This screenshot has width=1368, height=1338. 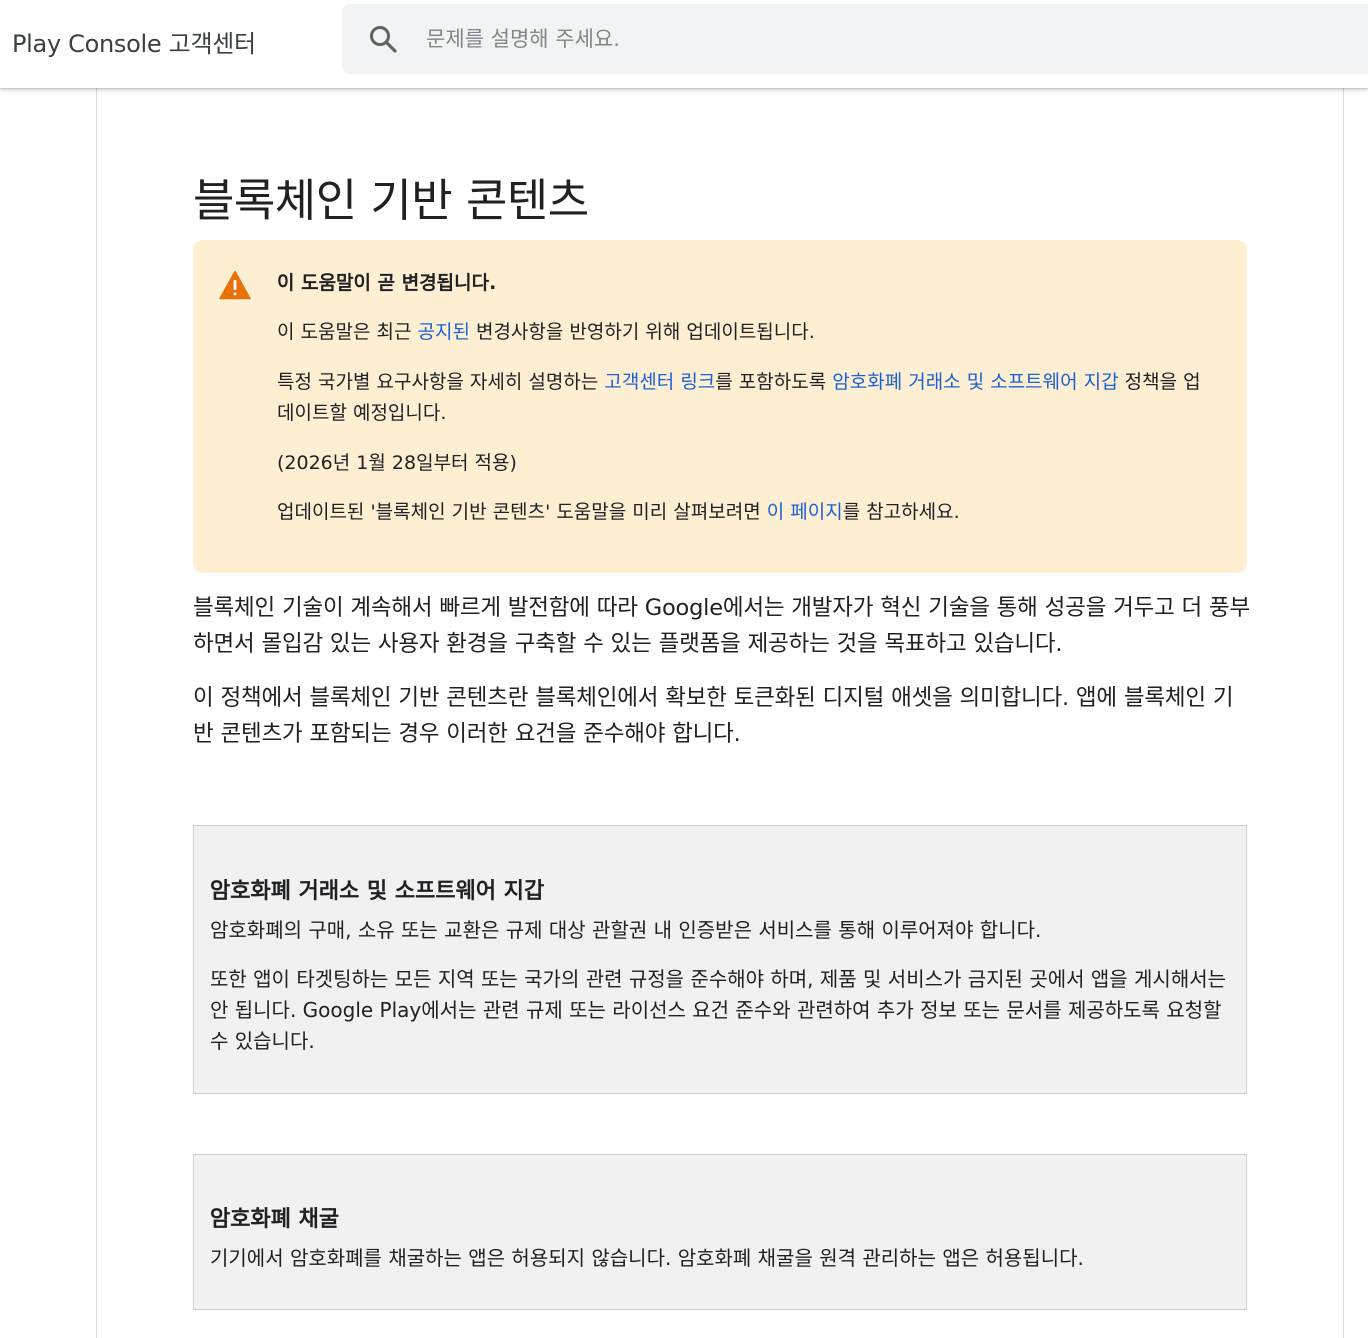 What do you see at coordinates (441, 382) in the screenshot?
I see `notice-text: 특정 국가별 요구사항을 자세히 설명하는` at bounding box center [441, 382].